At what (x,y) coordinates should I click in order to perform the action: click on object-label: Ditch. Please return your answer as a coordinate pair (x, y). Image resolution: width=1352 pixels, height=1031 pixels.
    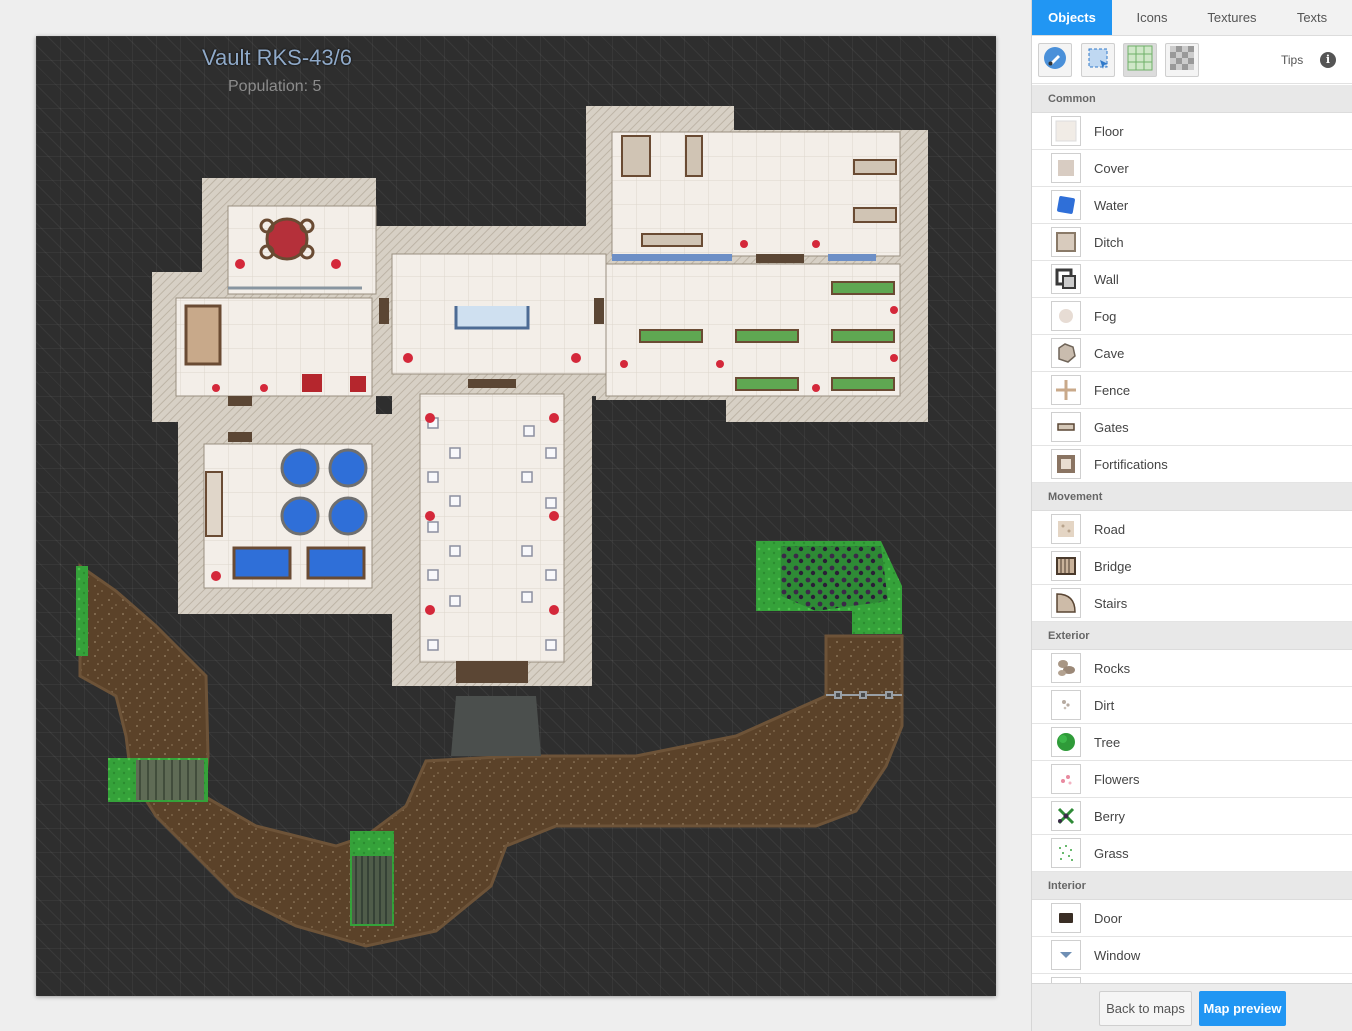
    Looking at the image, I should click on (1109, 242).